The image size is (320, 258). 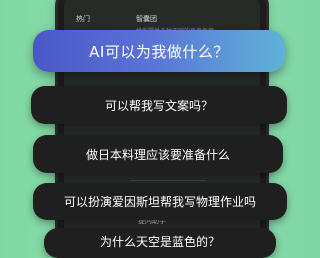 What do you see at coordinates (159, 105) in the screenshot?
I see `question-bubble-copywriting: 可以帮我写文案吗？` at bounding box center [159, 105].